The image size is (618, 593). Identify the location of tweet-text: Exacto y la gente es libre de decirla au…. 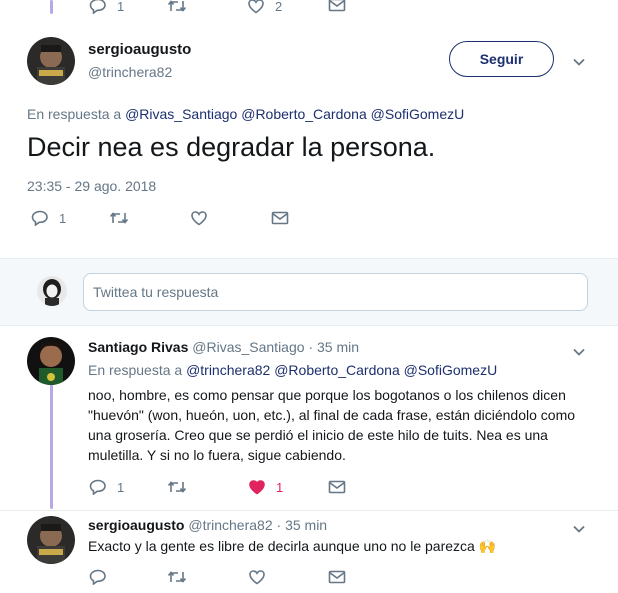
(292, 546).